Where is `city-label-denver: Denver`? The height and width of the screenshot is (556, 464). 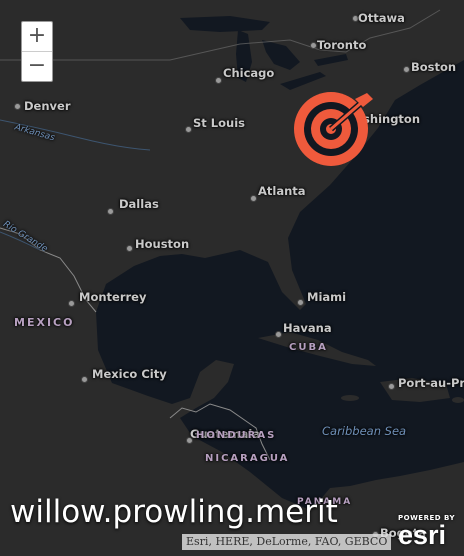 city-label-denver: Denver is located at coordinates (47, 106).